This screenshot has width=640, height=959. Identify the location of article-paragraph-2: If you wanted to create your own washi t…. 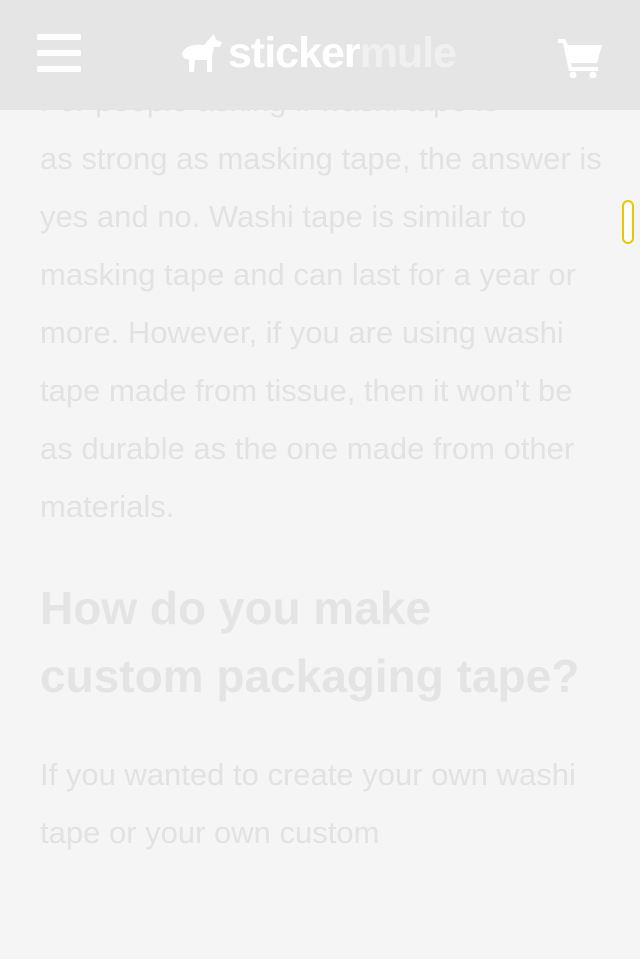
(308, 803).